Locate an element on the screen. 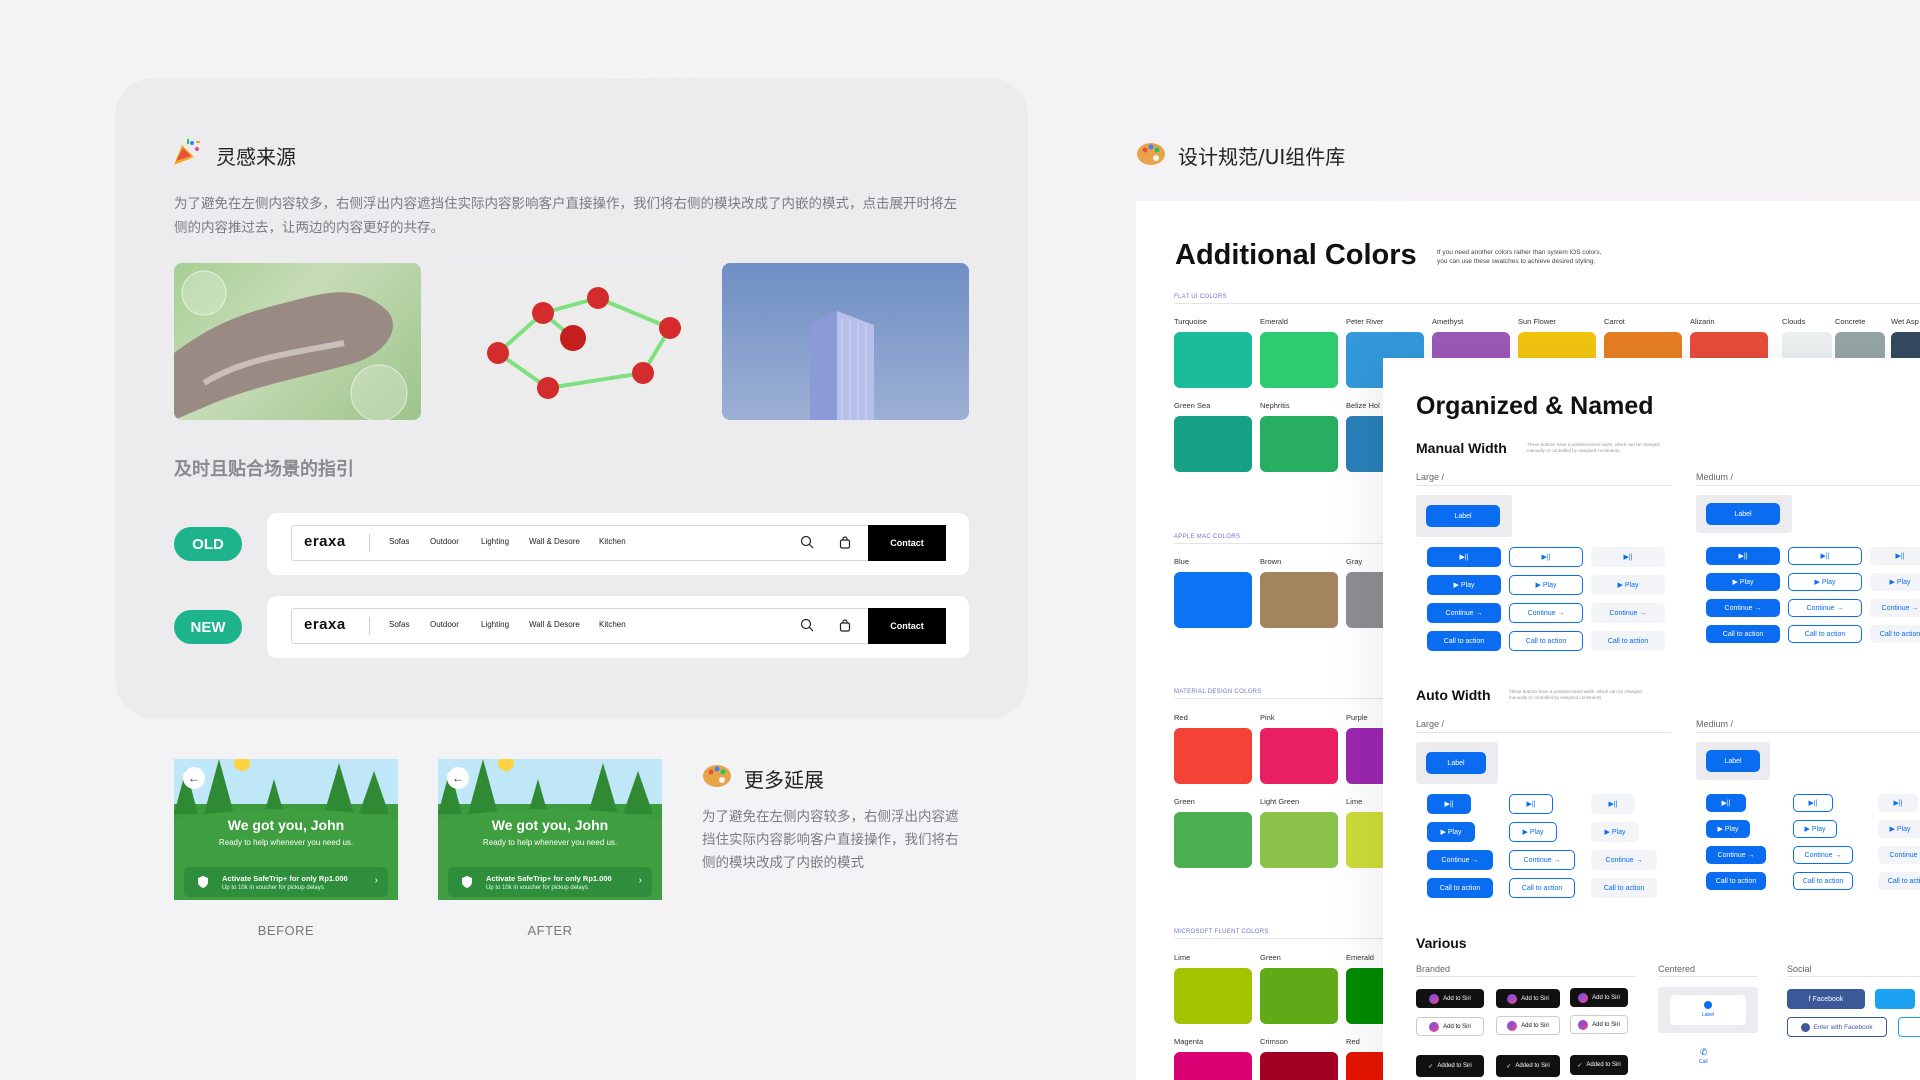 The height and width of the screenshot is (1080, 1920). swatch-brown is located at coordinates (1299, 600).